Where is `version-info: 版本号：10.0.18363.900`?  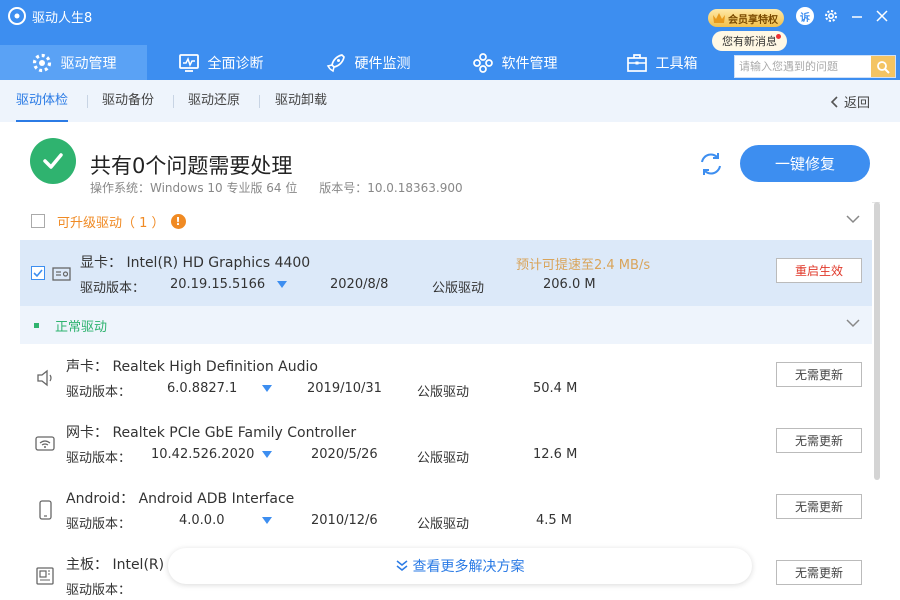 version-info: 版本号：10.0.18363.900 is located at coordinates (391, 188).